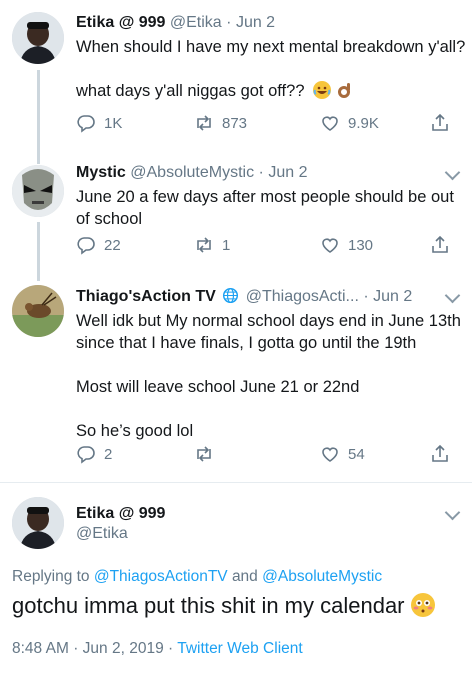 The height and width of the screenshot is (678, 472). I want to click on display-name: Thiago'sAction TV, so click(146, 296).